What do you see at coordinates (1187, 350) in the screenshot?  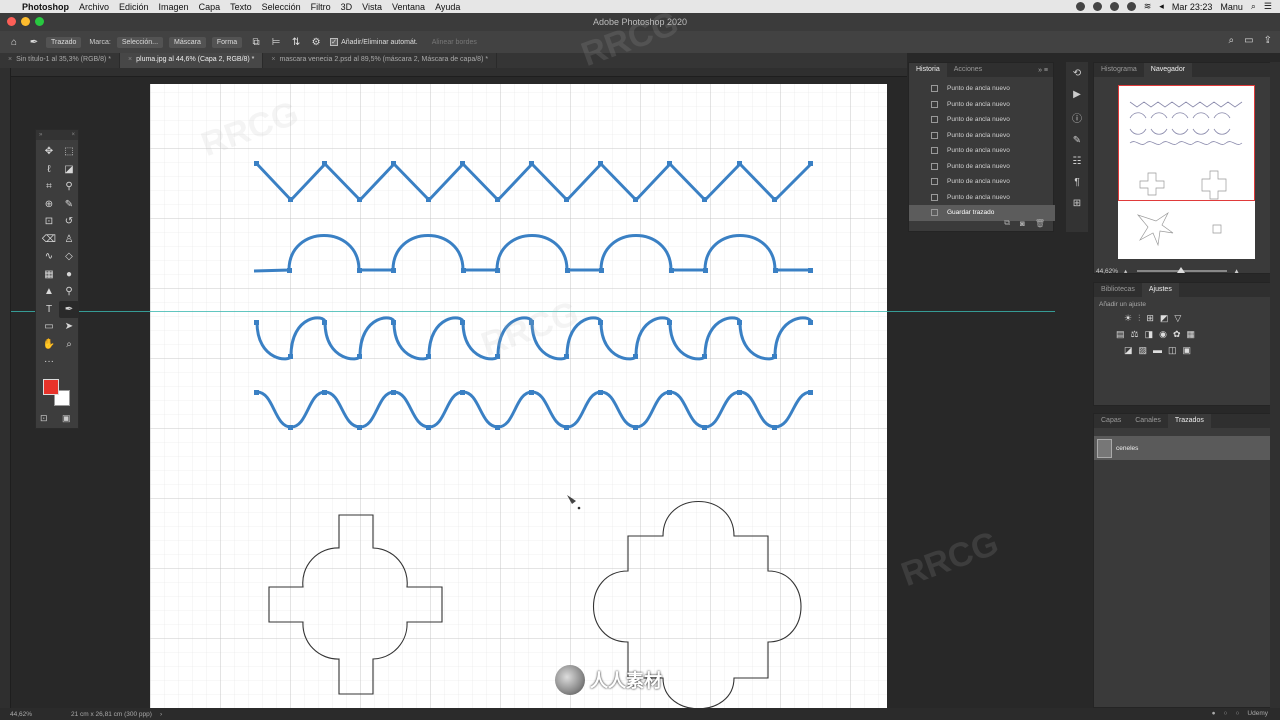 I see `selective-color-icon: ▣` at bounding box center [1187, 350].